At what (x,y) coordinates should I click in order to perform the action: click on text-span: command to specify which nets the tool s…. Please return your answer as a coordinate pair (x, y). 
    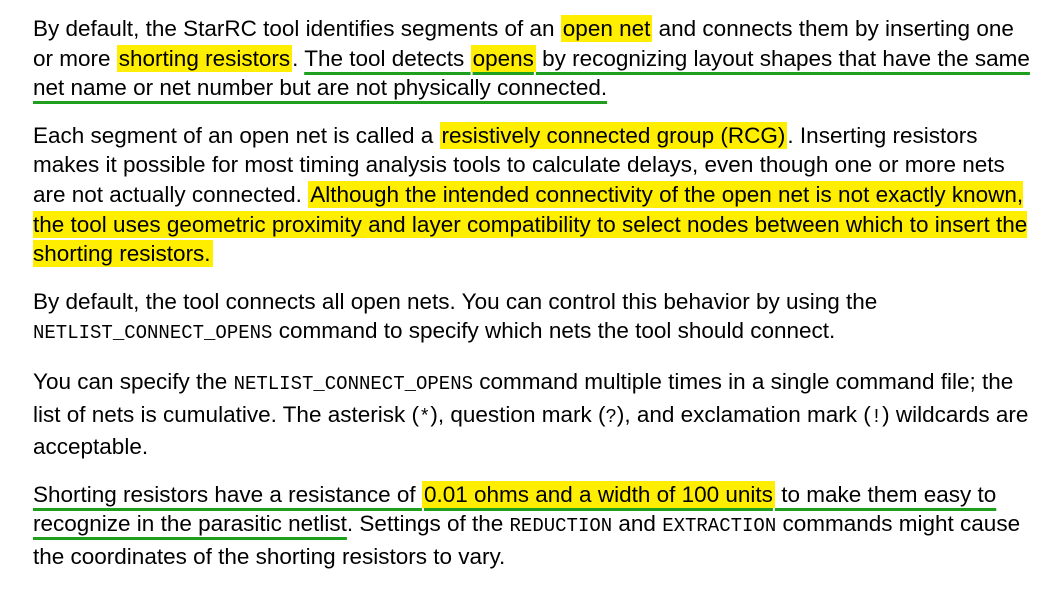
    Looking at the image, I should click on (554, 331).